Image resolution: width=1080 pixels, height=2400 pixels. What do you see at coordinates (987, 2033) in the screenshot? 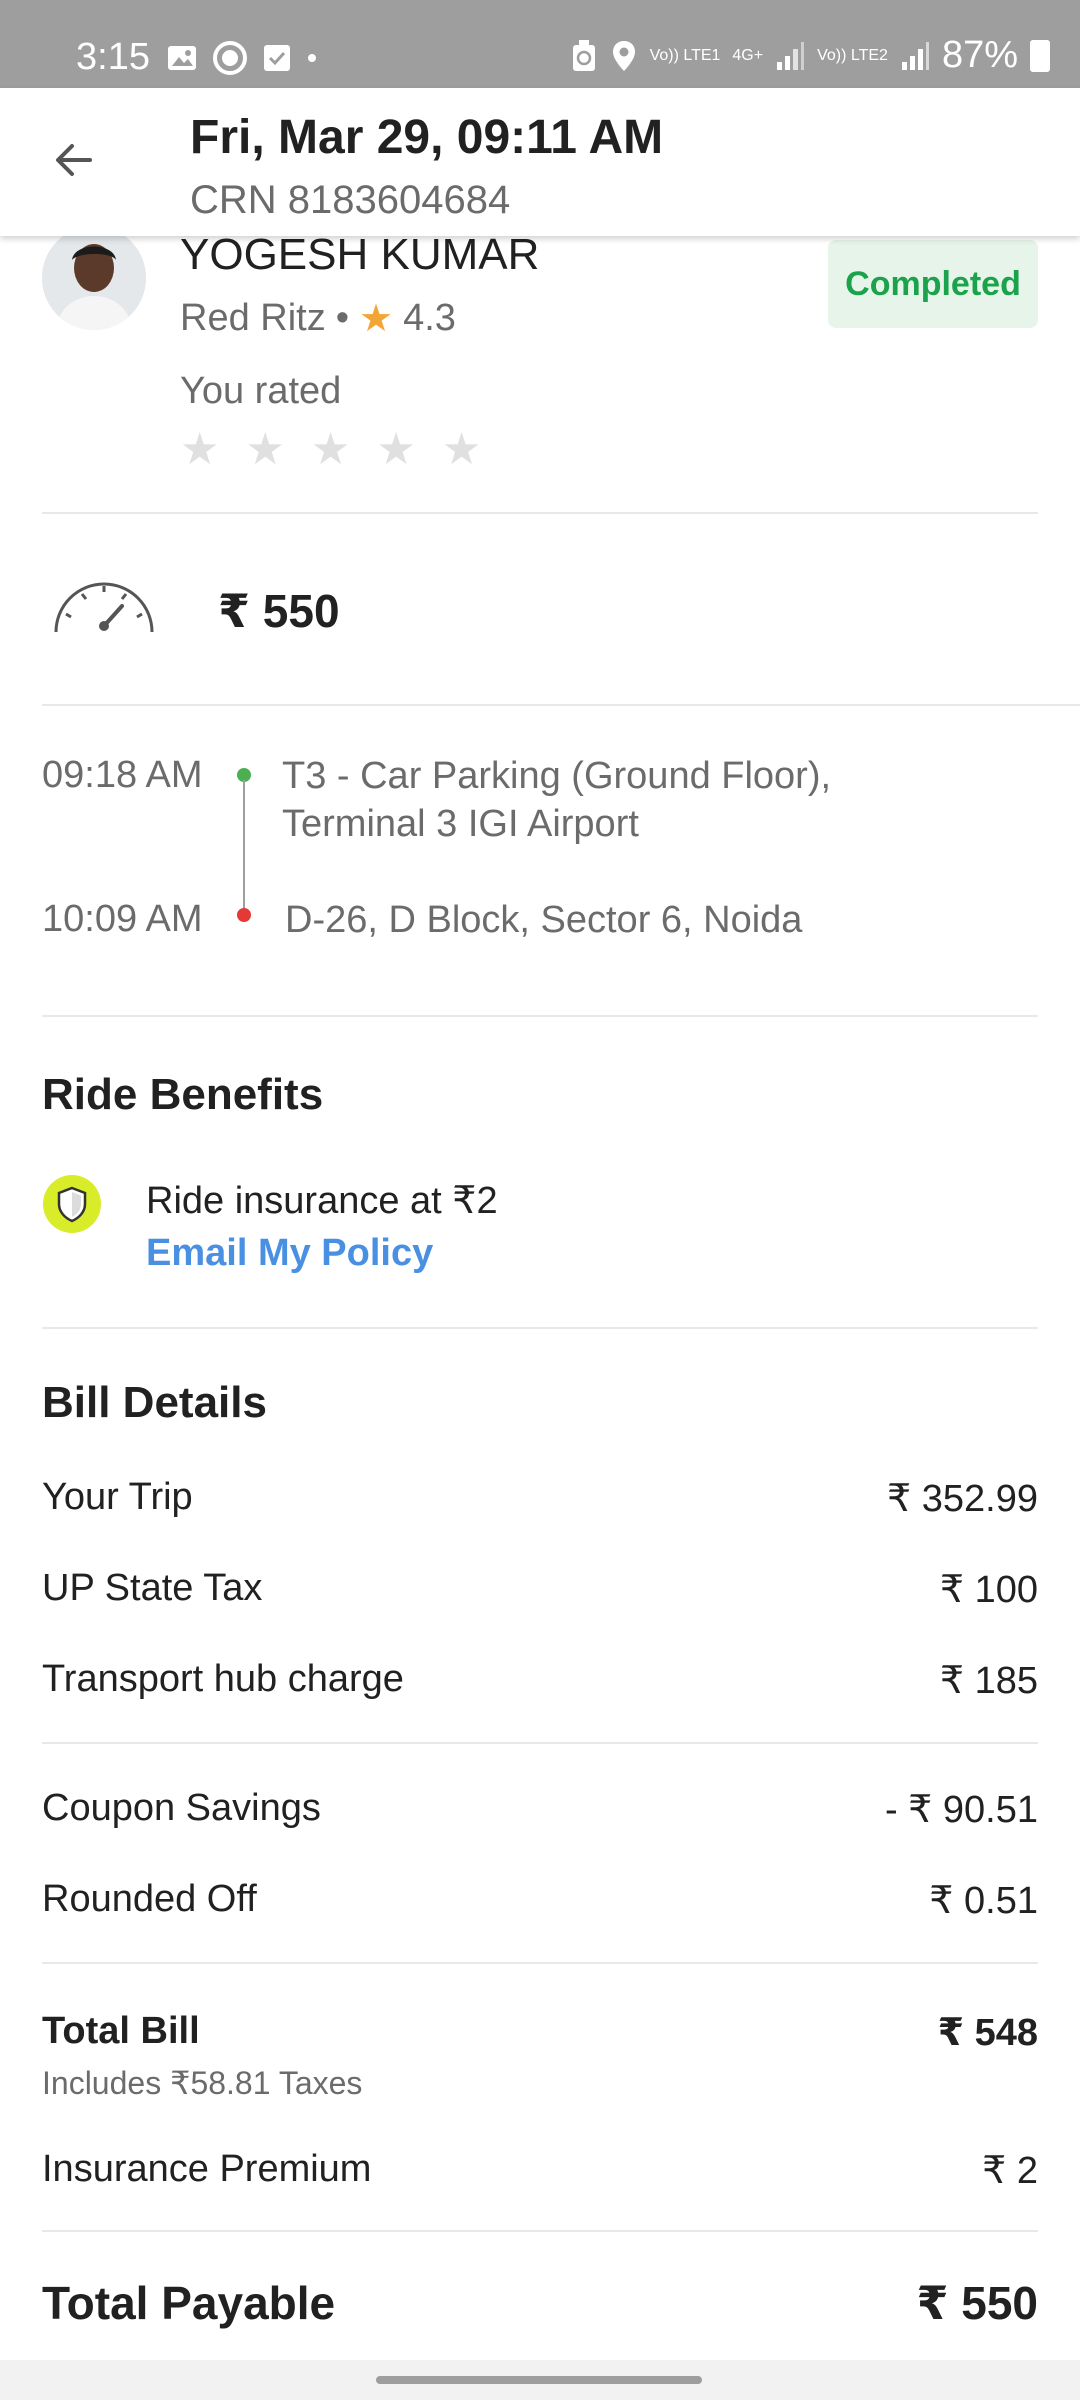
I see `total-bill-value: ₹ 548` at bounding box center [987, 2033].